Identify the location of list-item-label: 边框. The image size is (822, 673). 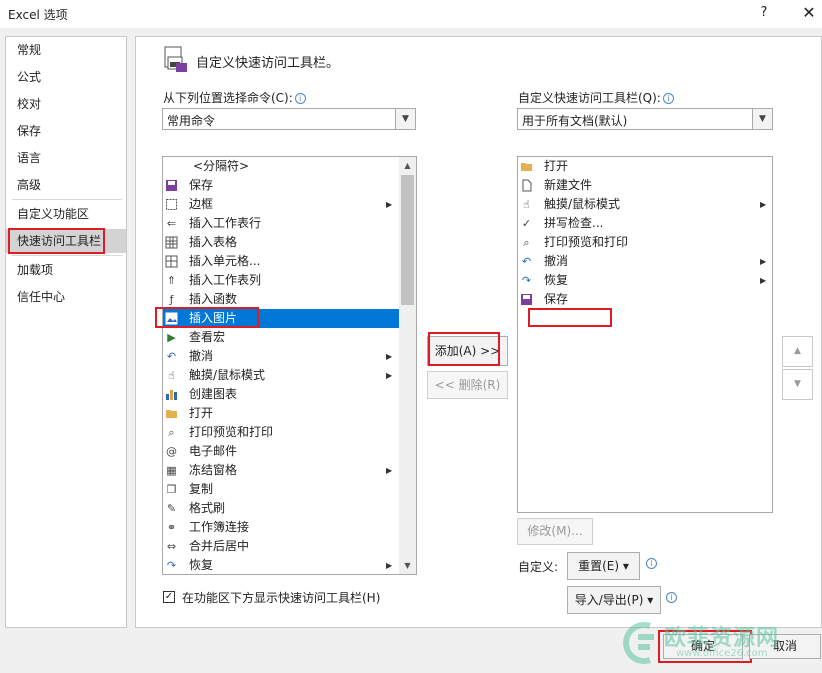
(201, 204).